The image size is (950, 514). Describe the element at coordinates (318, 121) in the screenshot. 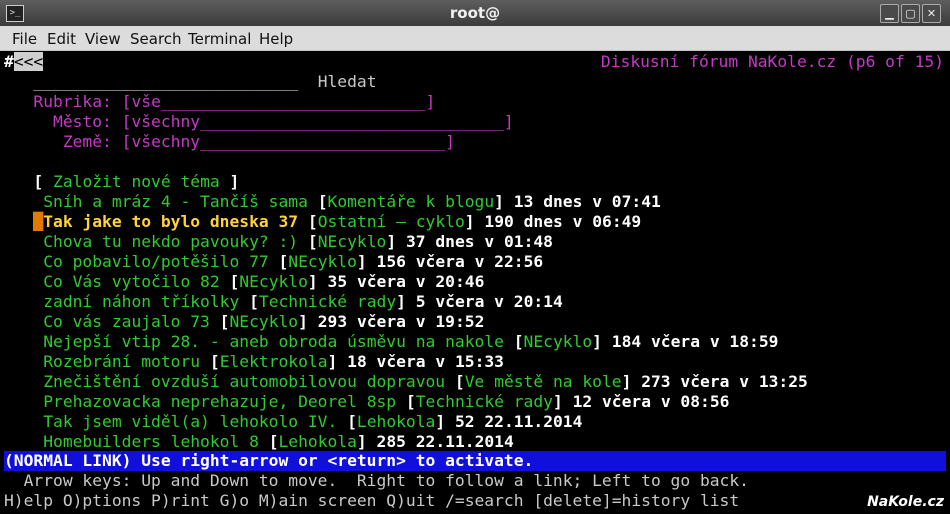

I see `filter-mesto-select: [všechny_______________________________]` at that location.